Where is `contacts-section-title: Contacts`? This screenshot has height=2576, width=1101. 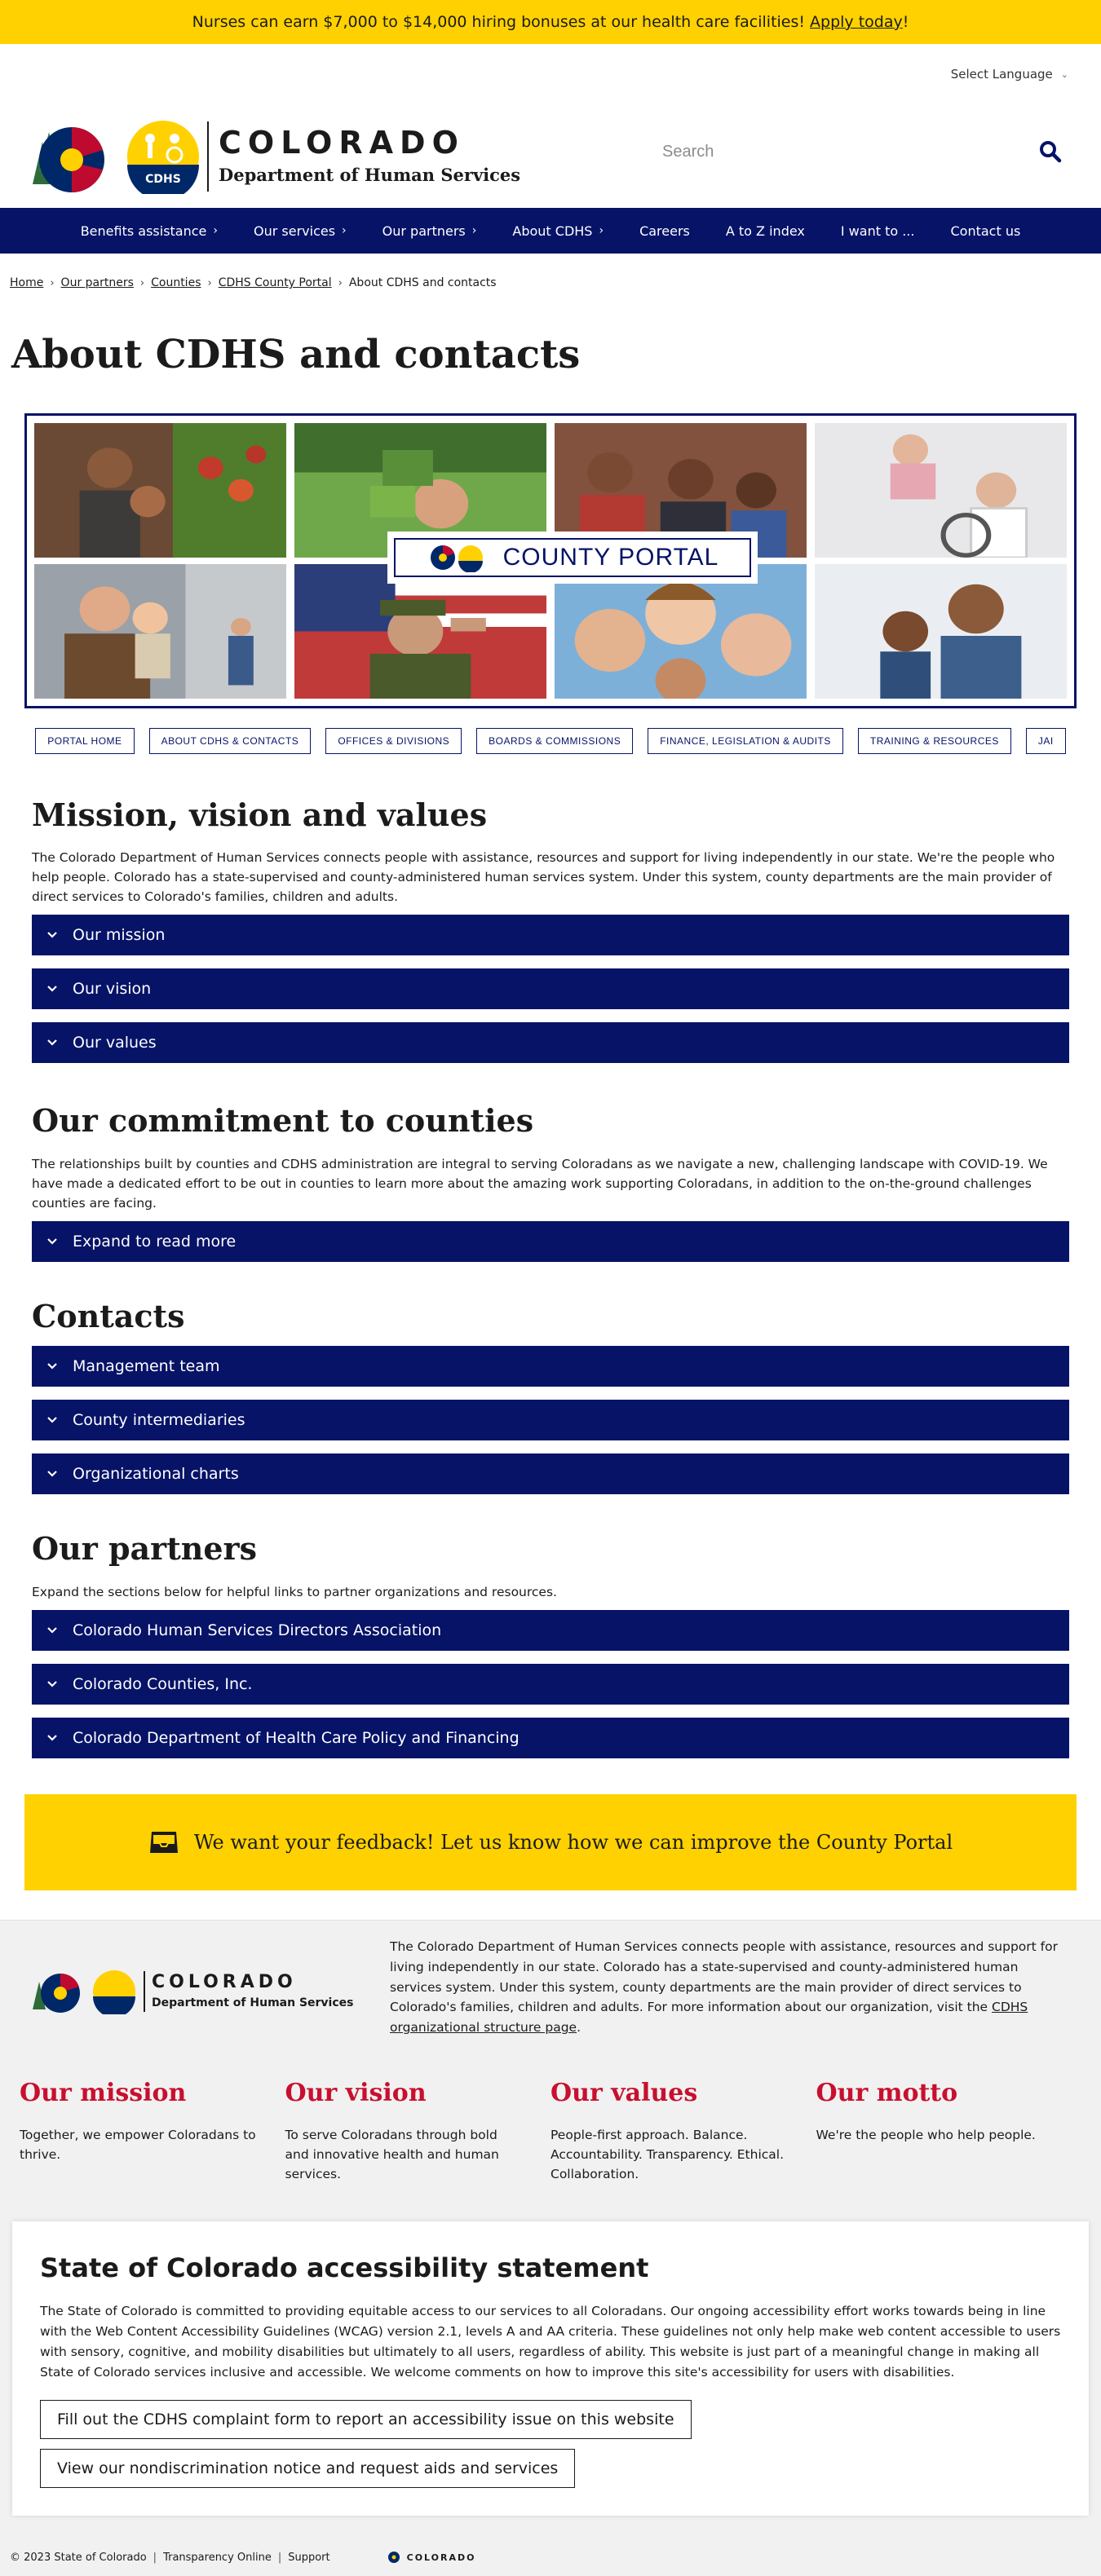
contacts-section-title: Contacts is located at coordinates (108, 1315).